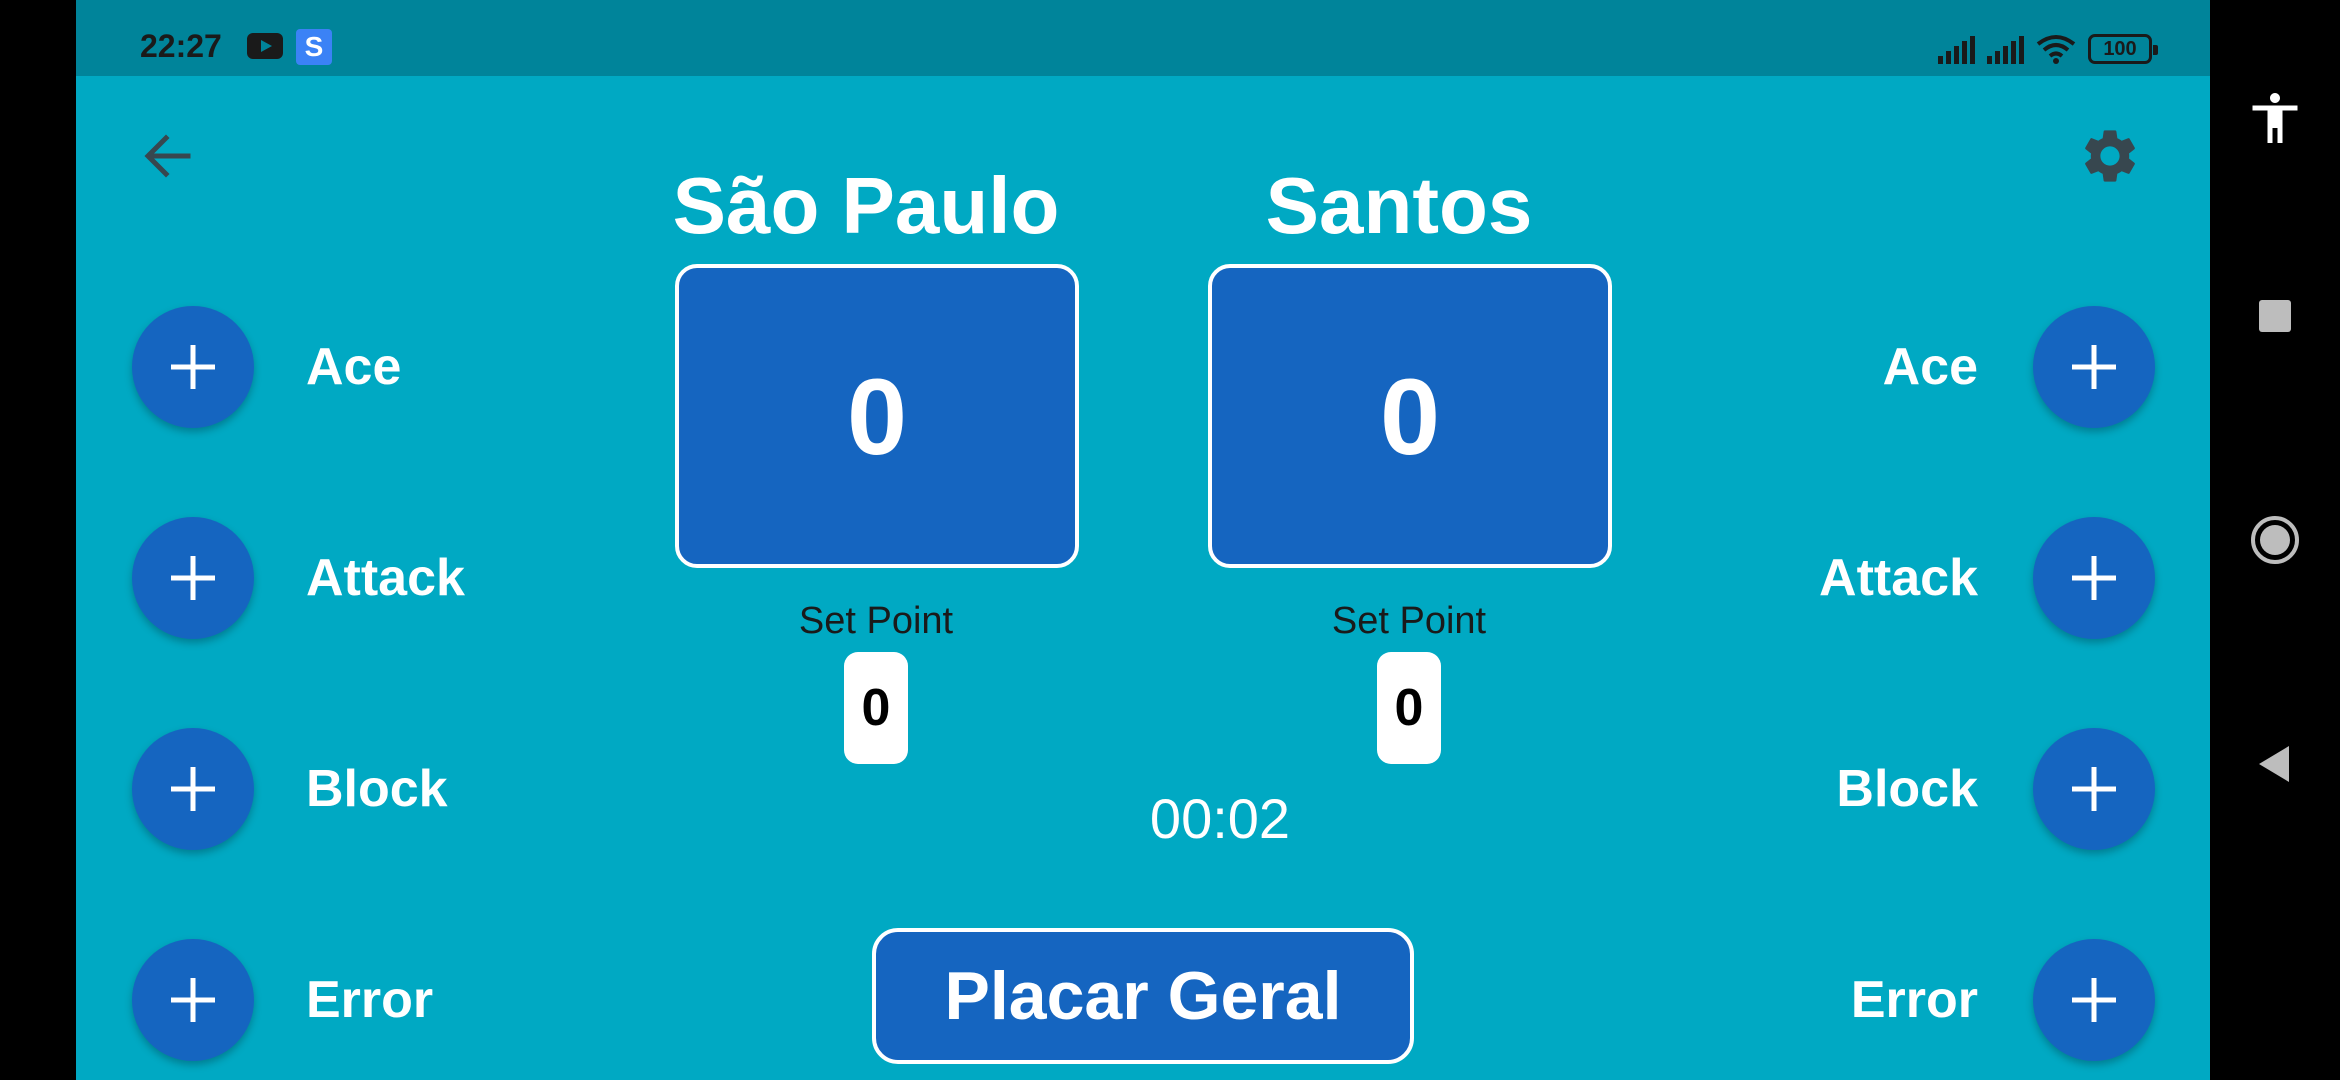 This screenshot has height=1080, width=2340. I want to click on team-left-set-point: 0, so click(876, 708).